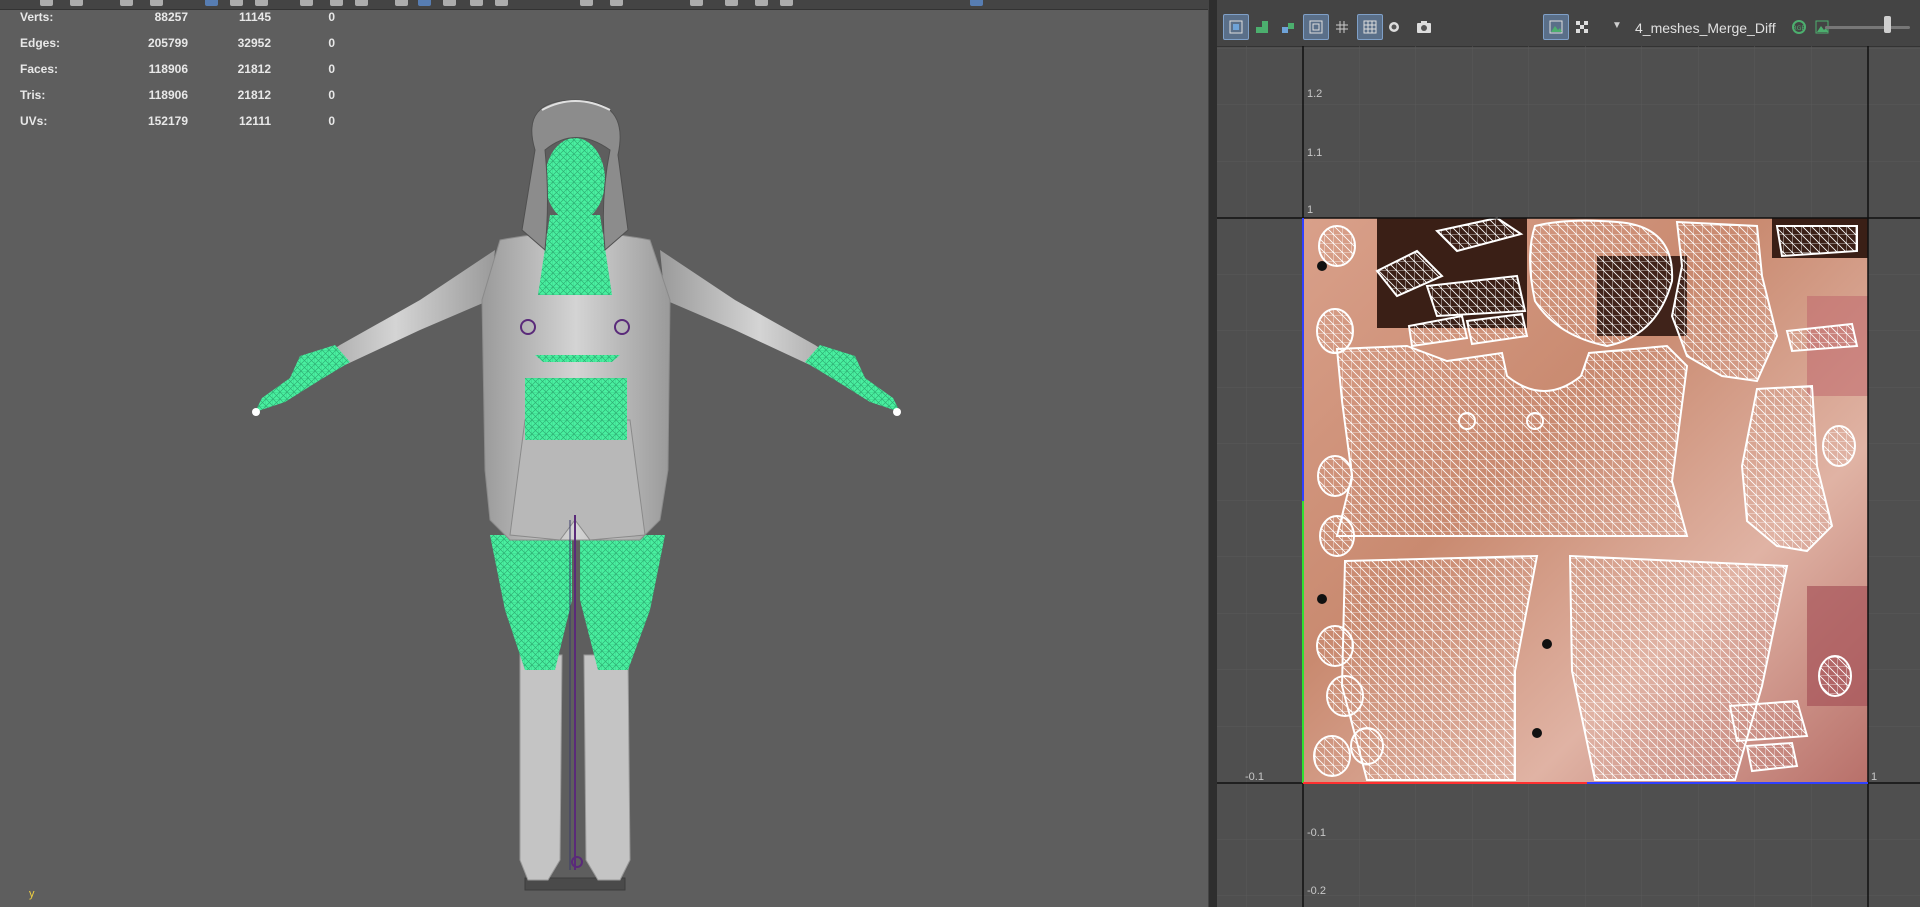  What do you see at coordinates (1617, 25) in the screenshot?
I see `chevron-down-icon: ▼` at bounding box center [1617, 25].